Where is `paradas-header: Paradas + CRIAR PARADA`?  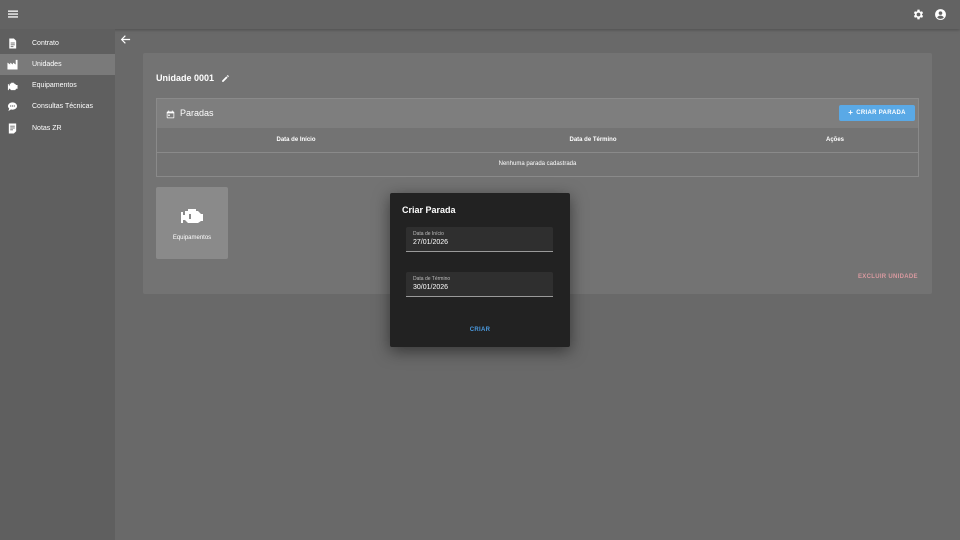
paradas-header: Paradas + CRIAR PARADA is located at coordinates (537, 113).